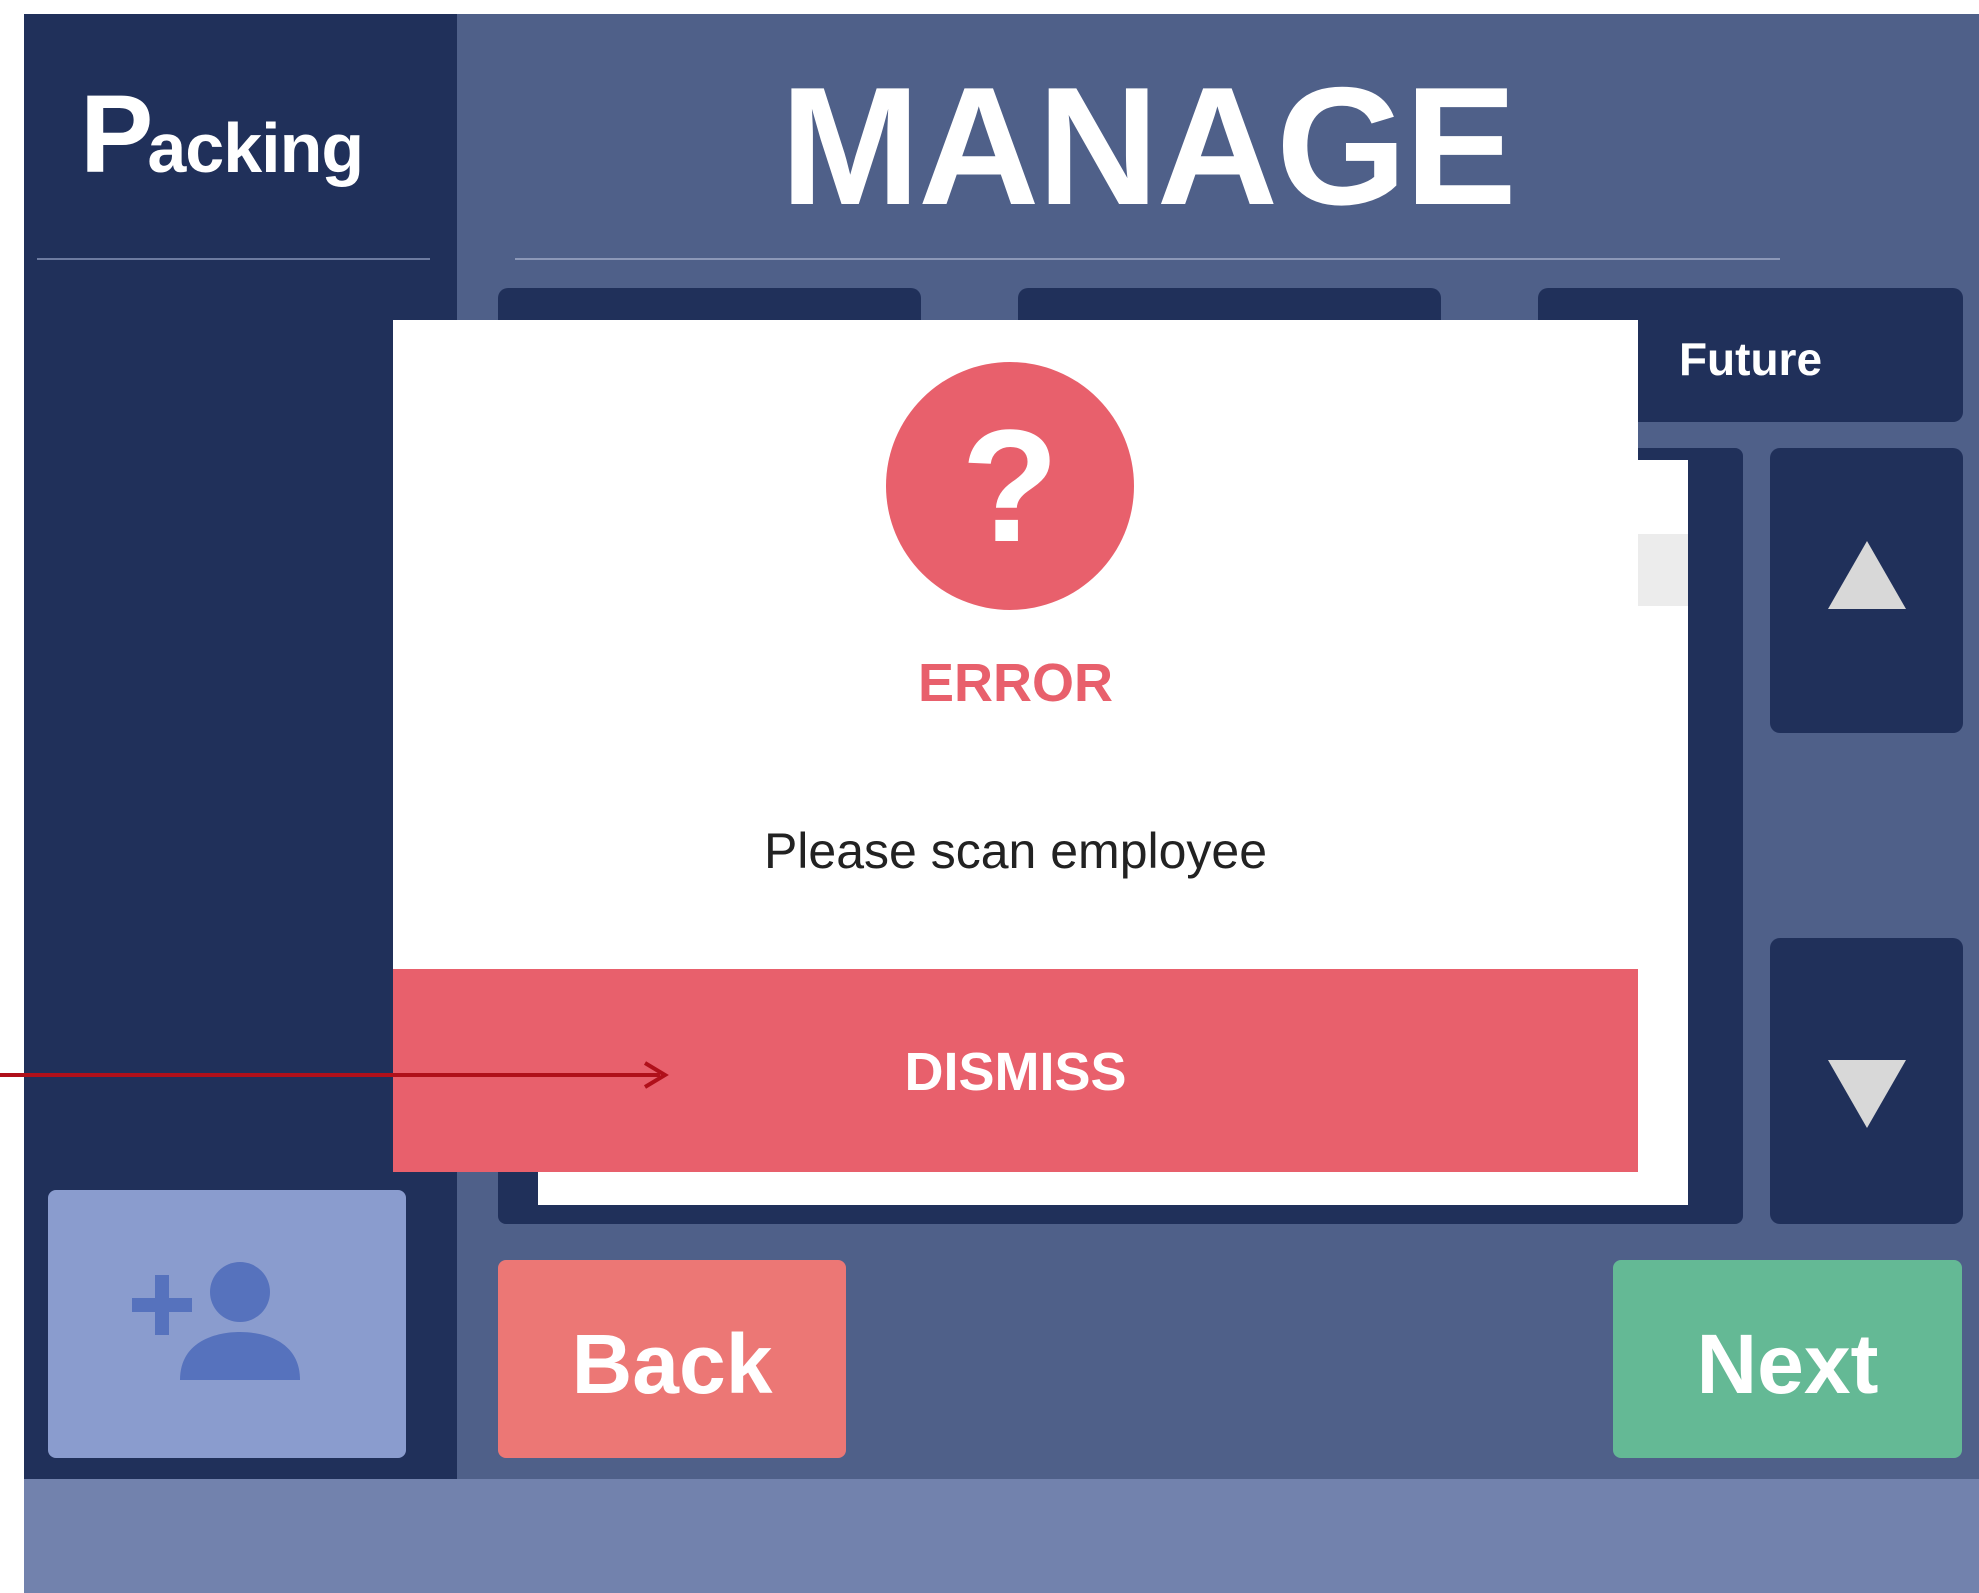 The height and width of the screenshot is (1593, 1979). I want to click on page-title: MANAGE, so click(1148, 146).